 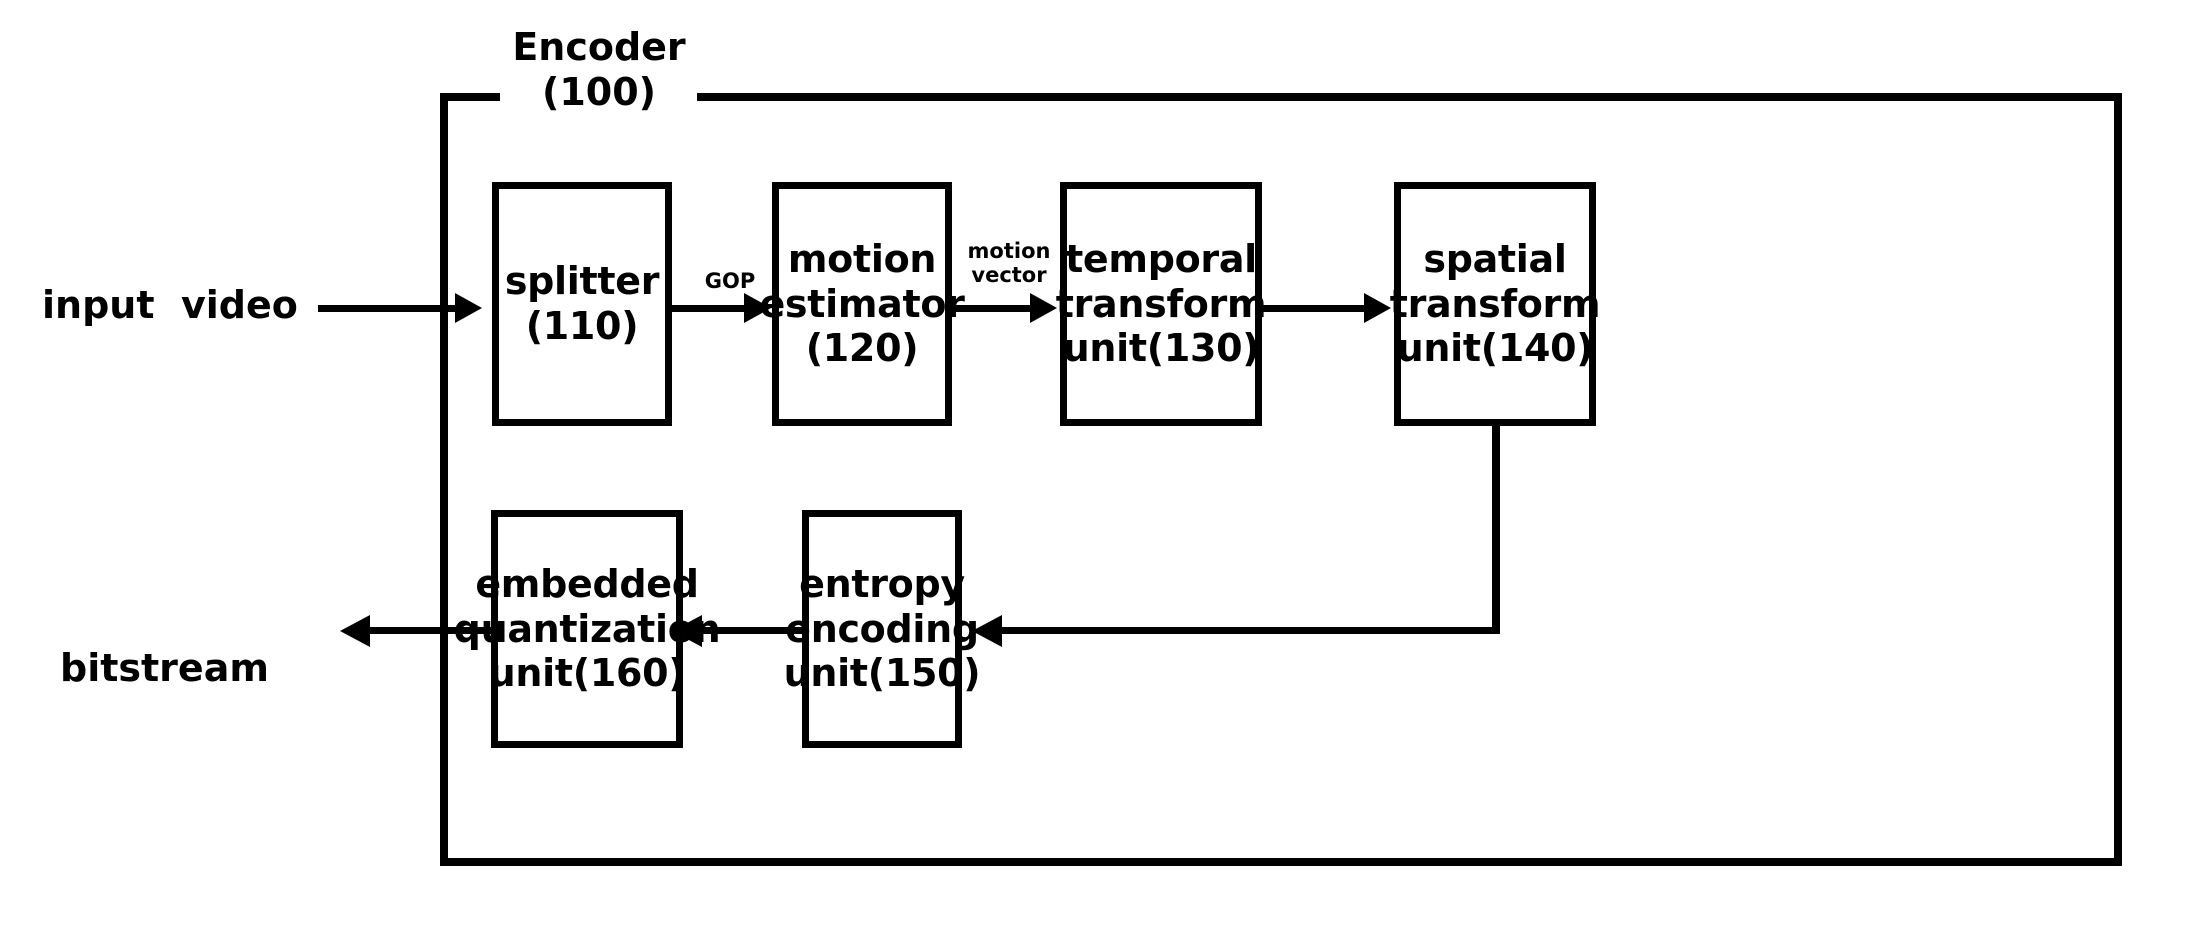 I want to click on encoder-enclosure-left-edge, so click(x=444, y=479).